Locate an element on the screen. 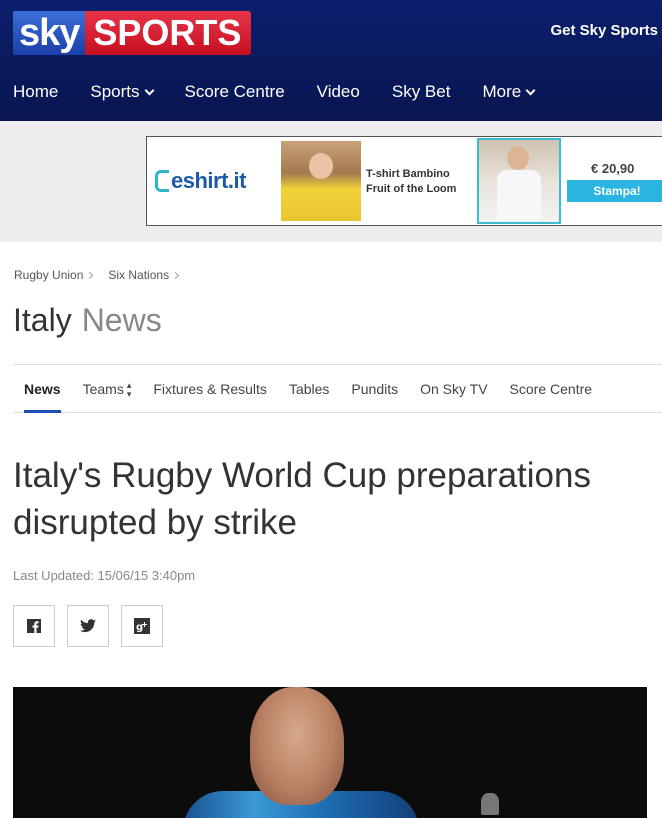  nav-home-label: Home is located at coordinates (36, 91).